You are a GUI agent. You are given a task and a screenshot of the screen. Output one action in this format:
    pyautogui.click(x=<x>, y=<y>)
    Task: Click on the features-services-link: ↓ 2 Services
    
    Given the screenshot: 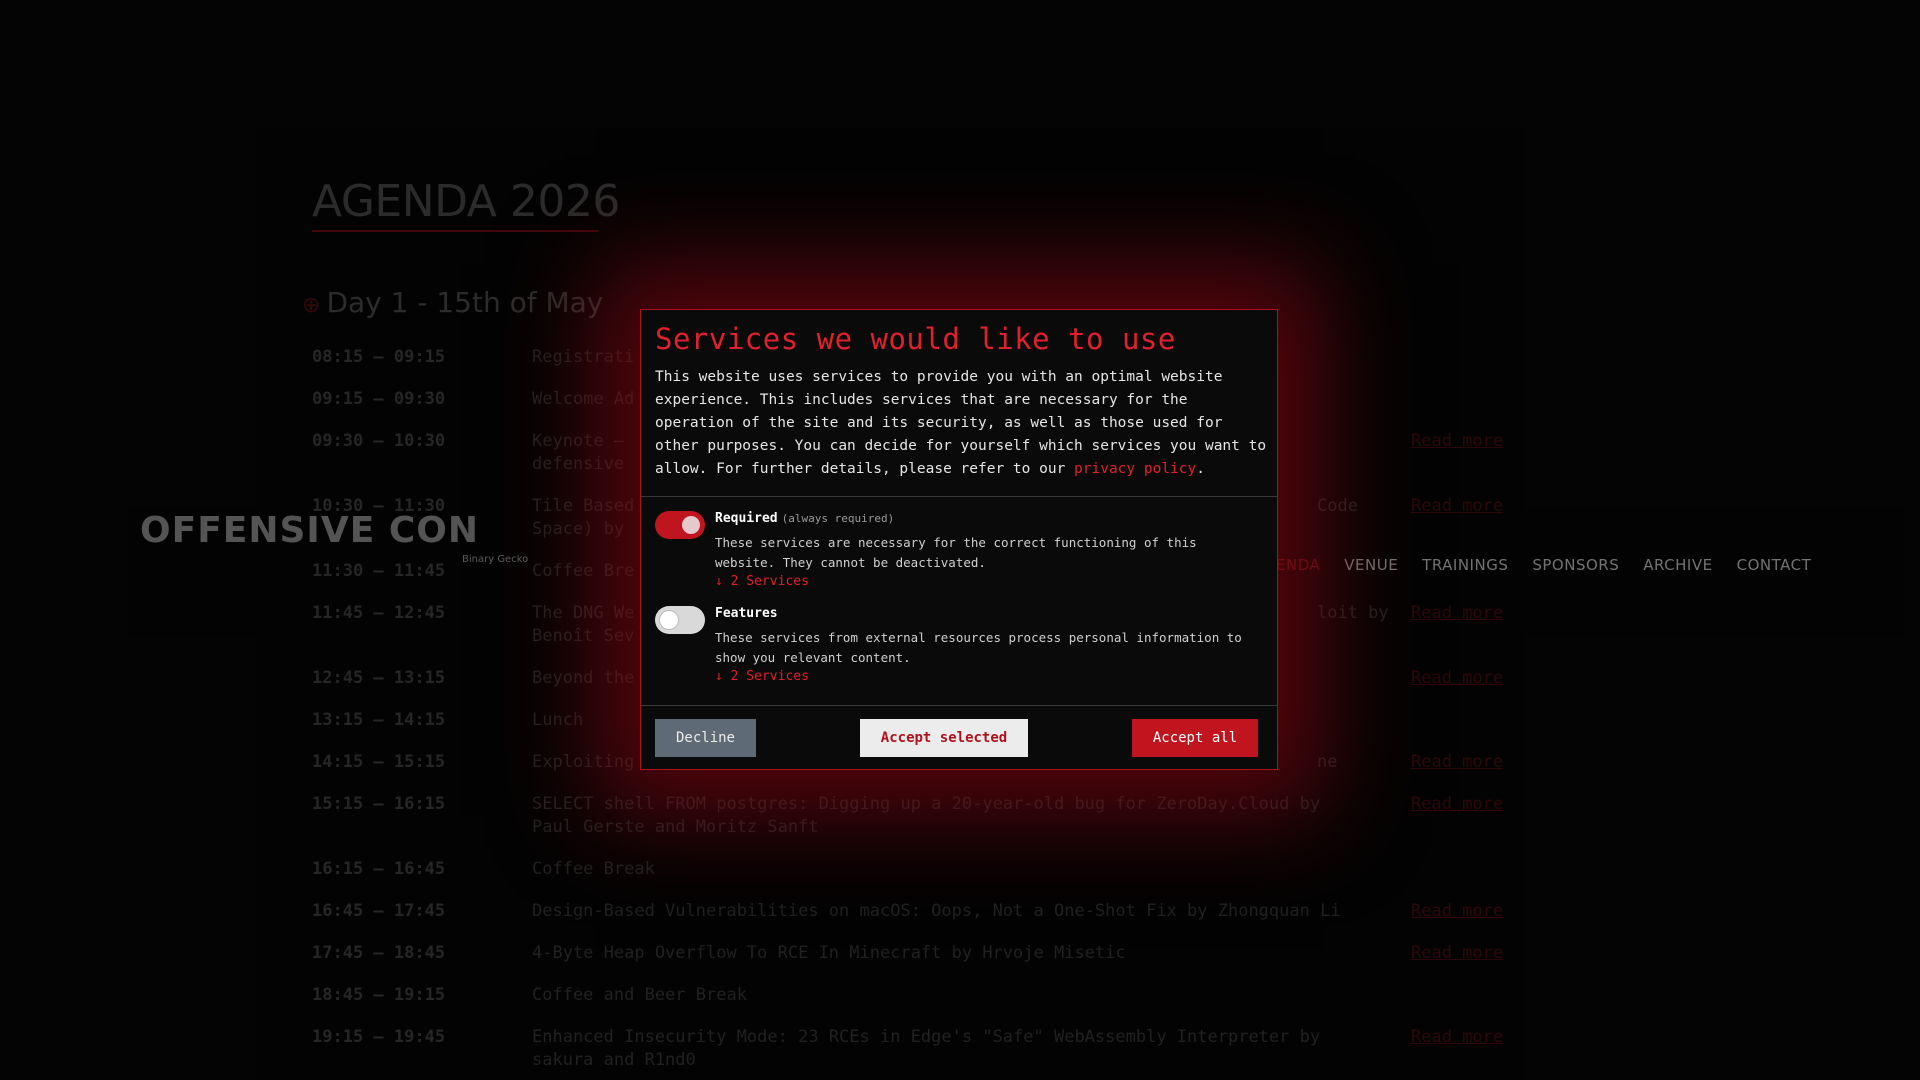 What is the action you would take?
    pyautogui.click(x=762, y=676)
    